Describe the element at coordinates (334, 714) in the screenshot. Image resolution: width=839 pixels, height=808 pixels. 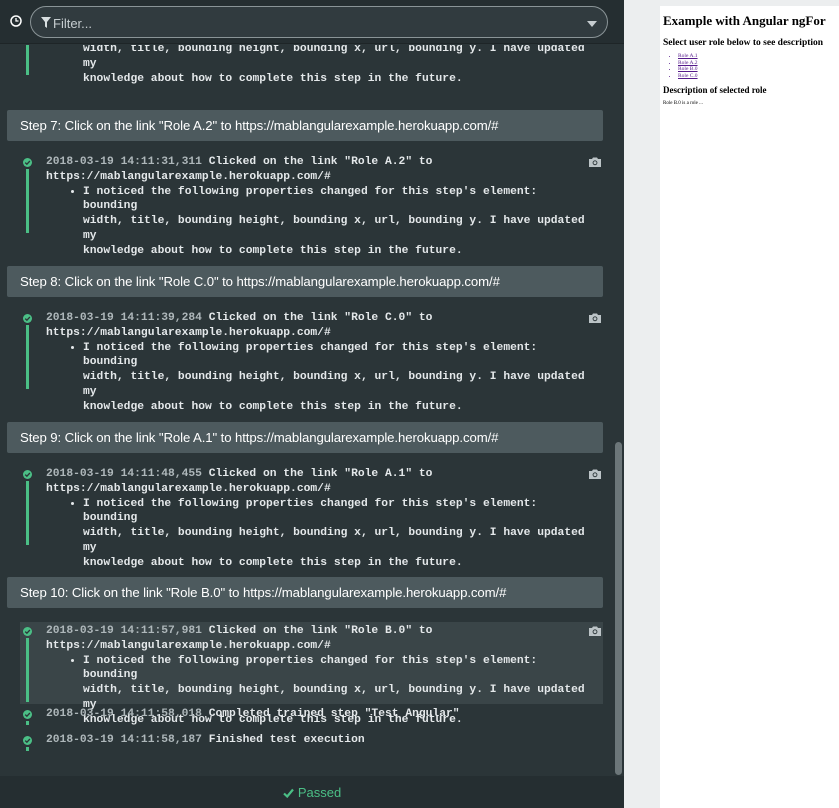
I see `log-message: Completed trained step "Test Angular"` at that location.